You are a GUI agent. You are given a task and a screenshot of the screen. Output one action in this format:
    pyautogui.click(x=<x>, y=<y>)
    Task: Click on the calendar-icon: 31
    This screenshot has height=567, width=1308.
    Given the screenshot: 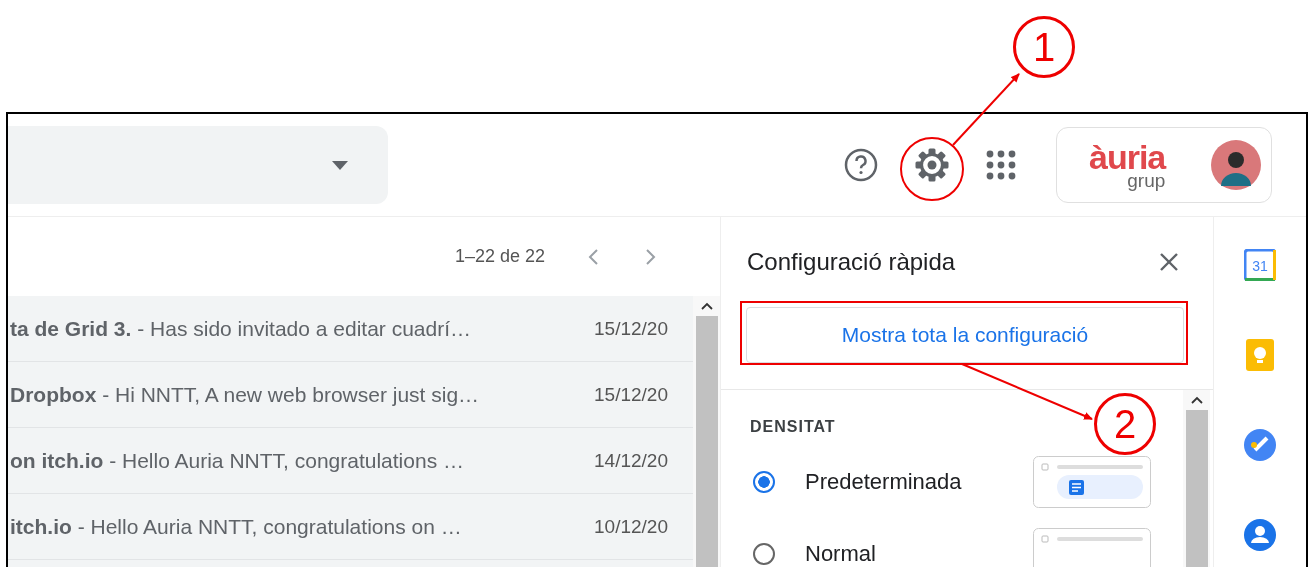 What is the action you would take?
    pyautogui.click(x=1260, y=265)
    